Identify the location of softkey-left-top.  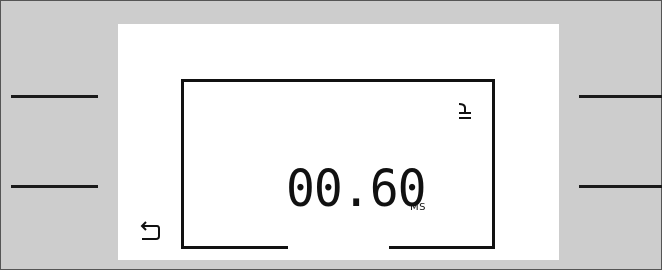
(54, 96).